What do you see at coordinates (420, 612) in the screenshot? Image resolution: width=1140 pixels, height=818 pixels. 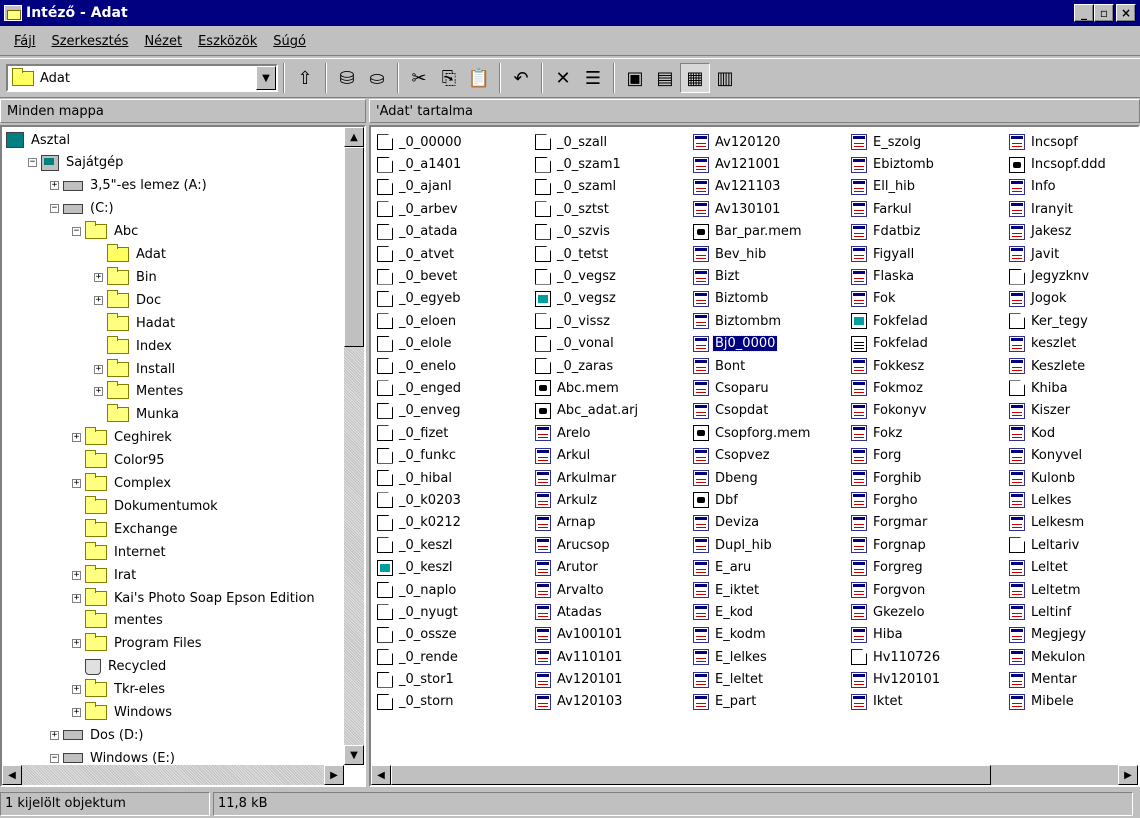 I see `file-item: _0_nyugt` at bounding box center [420, 612].